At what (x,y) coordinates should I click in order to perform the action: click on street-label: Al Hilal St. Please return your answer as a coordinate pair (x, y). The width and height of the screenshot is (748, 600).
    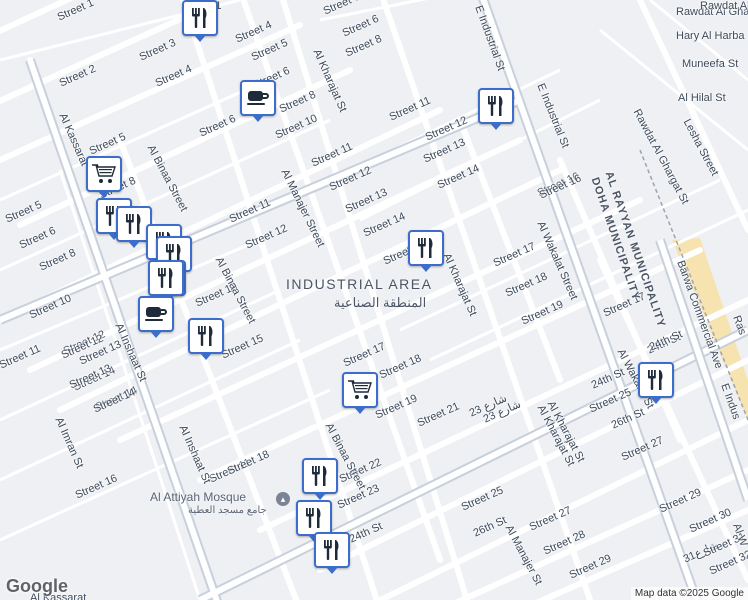
    Looking at the image, I should click on (702, 98).